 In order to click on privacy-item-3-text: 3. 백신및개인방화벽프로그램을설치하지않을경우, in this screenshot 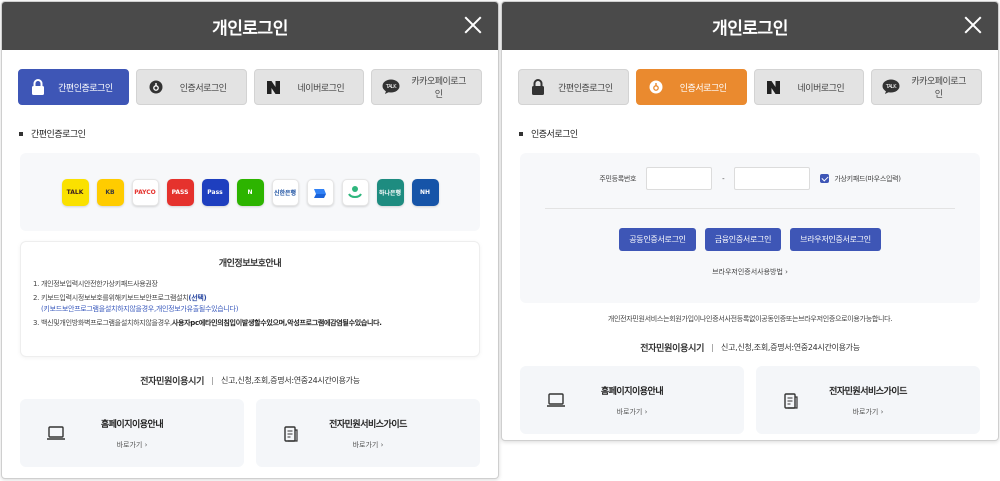, I will do `click(102, 323)`.